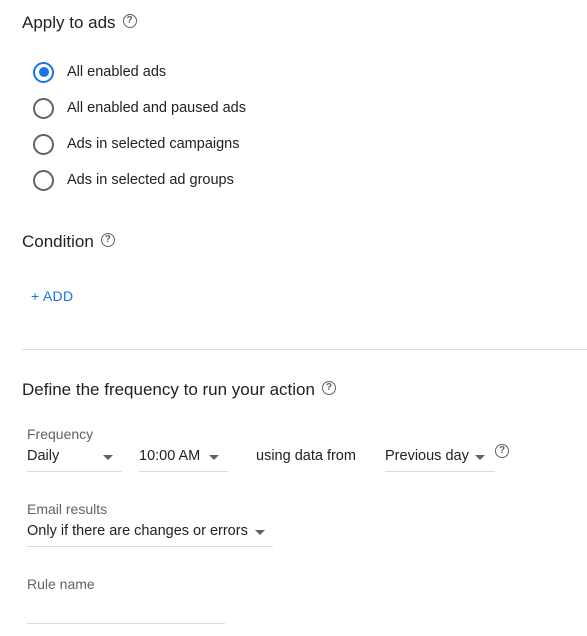 The image size is (587, 636). I want to click on radio-ads-in-selected-ad-groups: Ads in selected ad groups, so click(133, 180).